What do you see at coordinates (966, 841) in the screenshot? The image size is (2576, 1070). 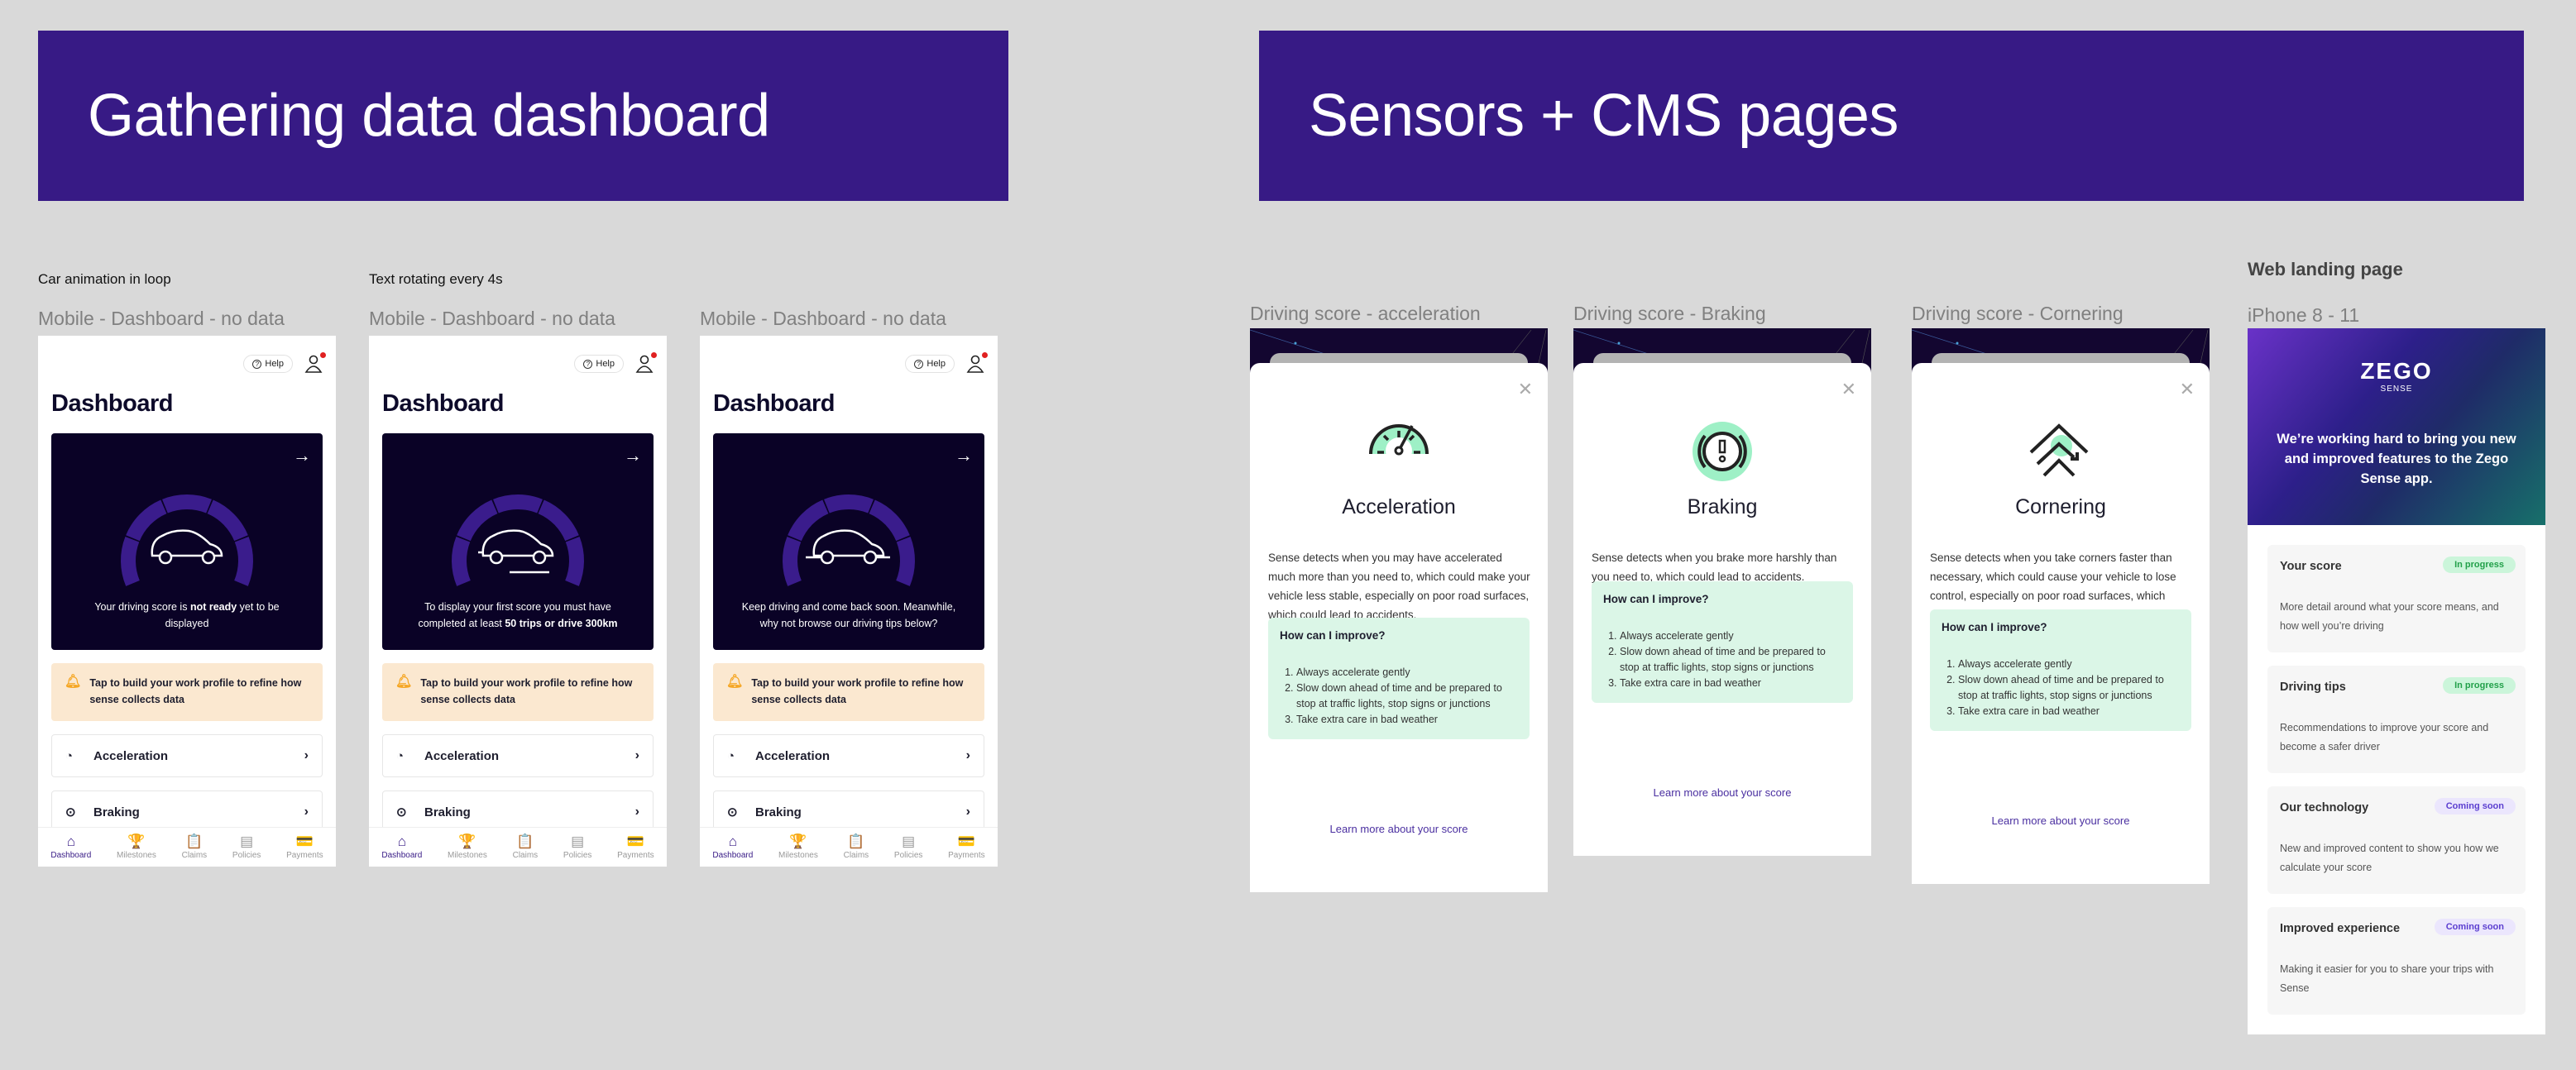 I see `payments-icon: 💳` at bounding box center [966, 841].